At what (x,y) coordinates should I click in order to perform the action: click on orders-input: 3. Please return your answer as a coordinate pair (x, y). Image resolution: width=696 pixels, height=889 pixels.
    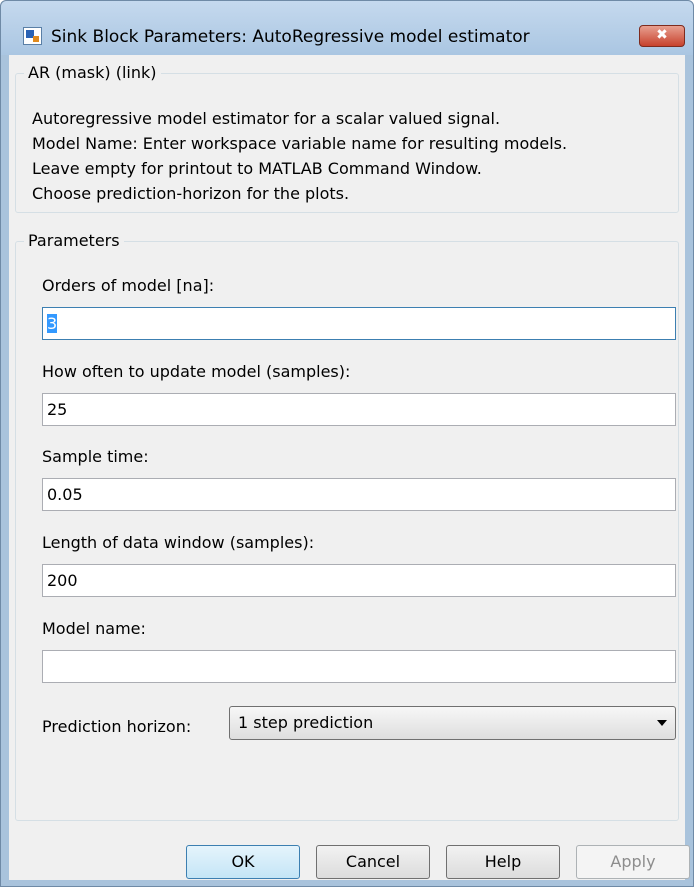
    Looking at the image, I should click on (359, 323).